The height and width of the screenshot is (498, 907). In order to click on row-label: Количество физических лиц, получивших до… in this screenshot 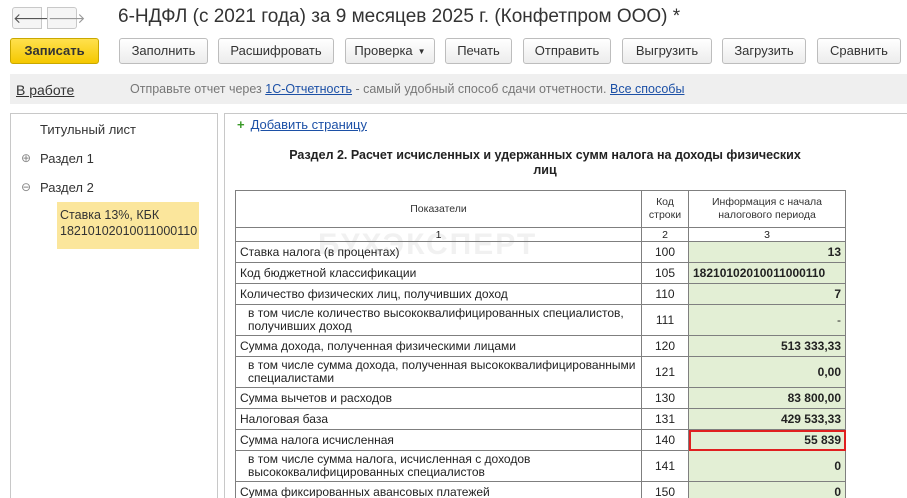, I will do `click(438, 294)`.